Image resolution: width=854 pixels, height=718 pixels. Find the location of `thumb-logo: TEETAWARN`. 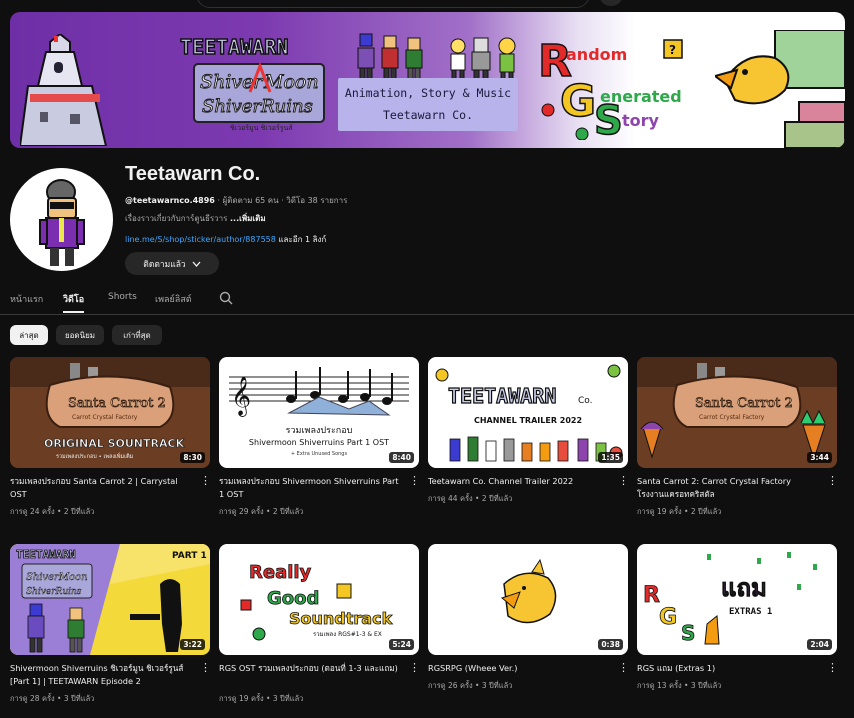

thumb-logo: TEETAWARN is located at coordinates (502, 396).